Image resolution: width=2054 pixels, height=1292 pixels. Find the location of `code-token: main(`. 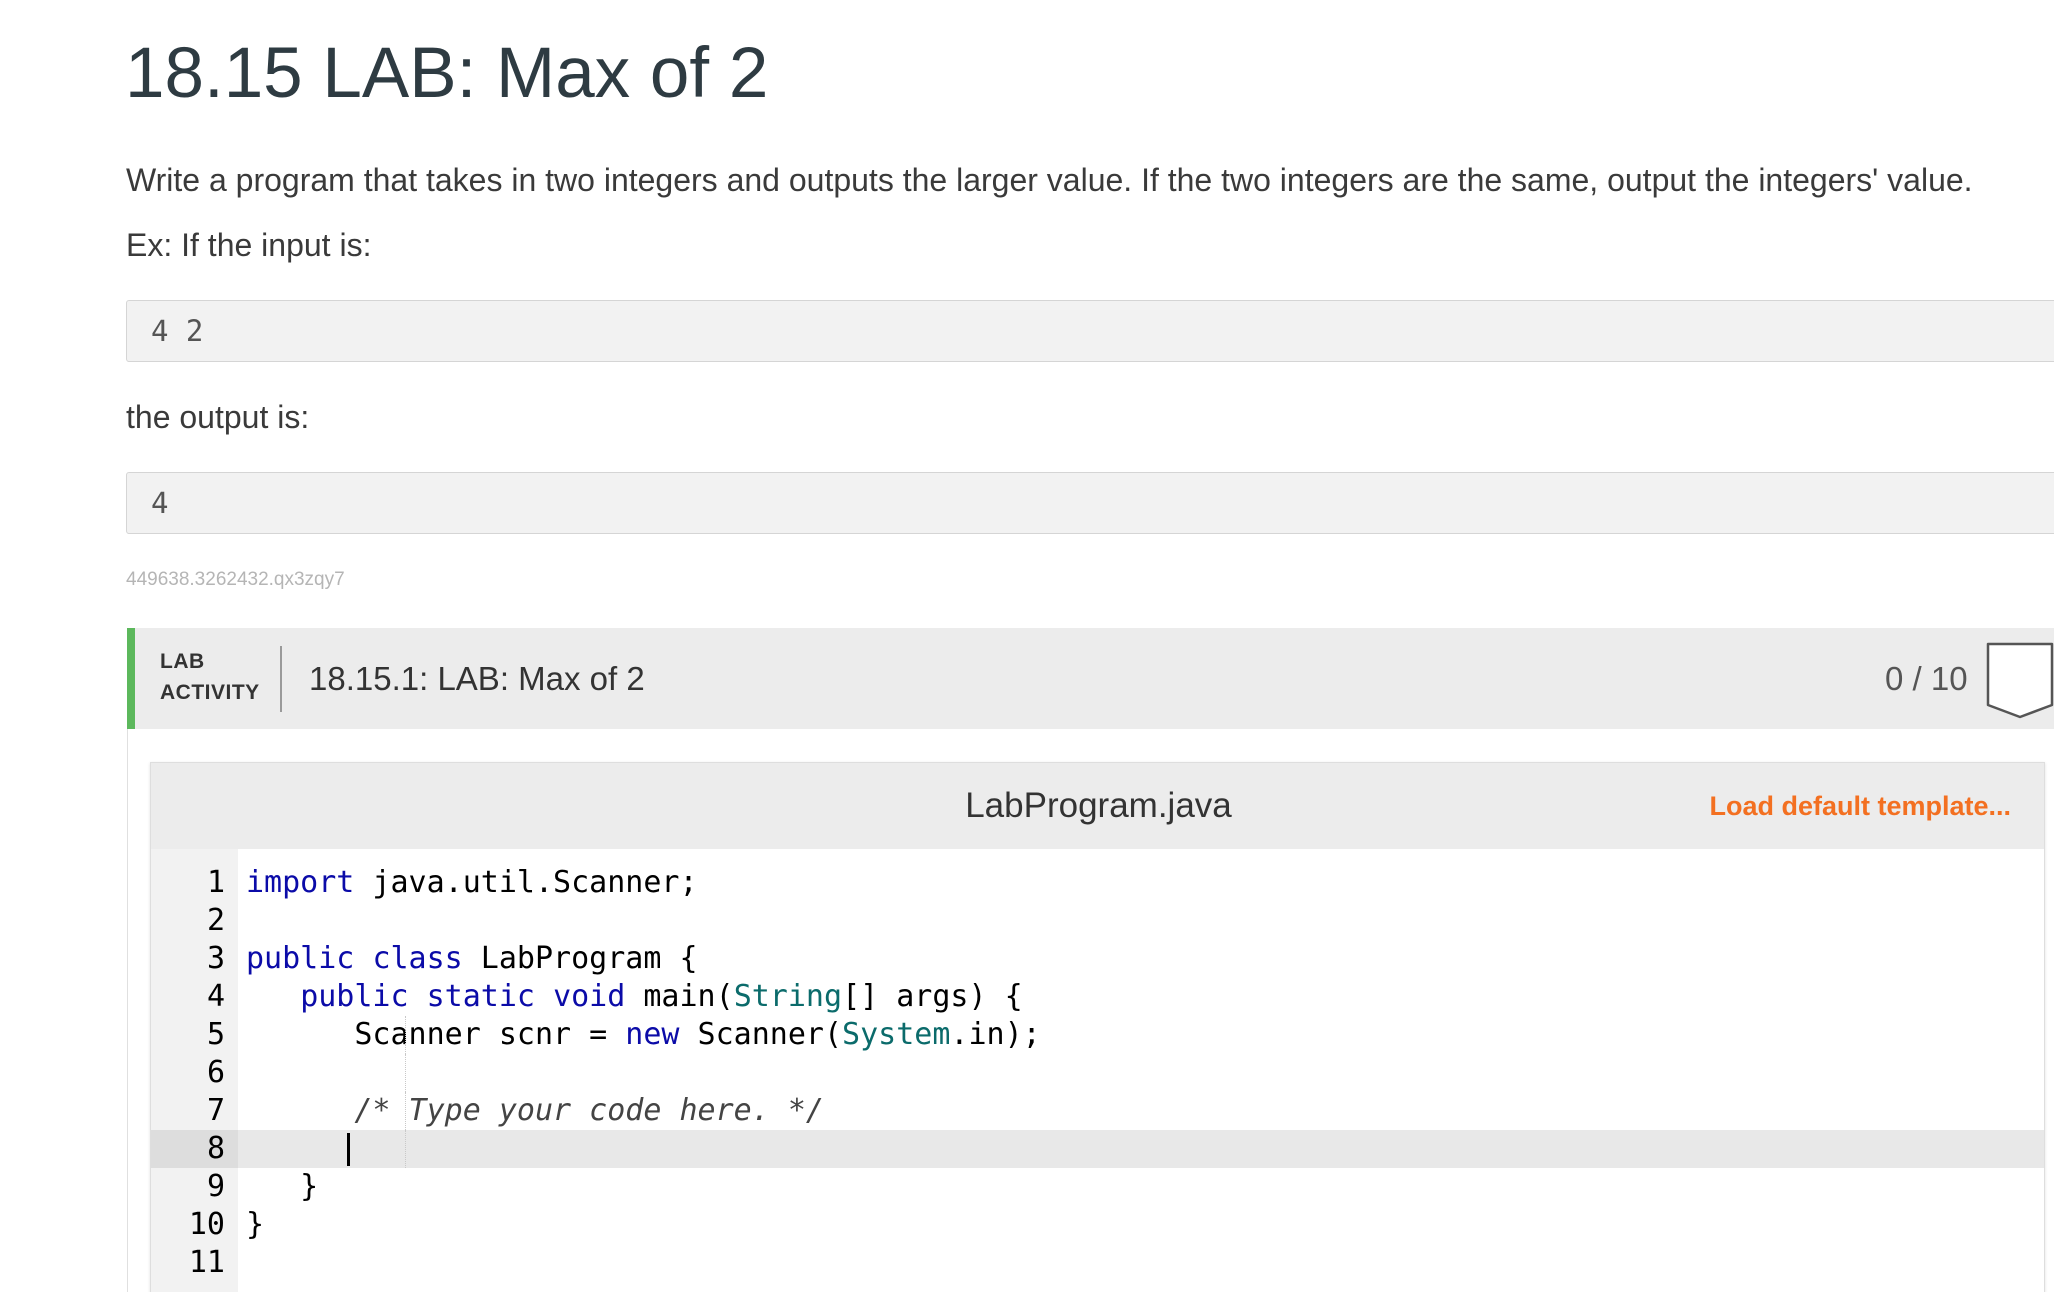

code-token: main( is located at coordinates (679, 996).